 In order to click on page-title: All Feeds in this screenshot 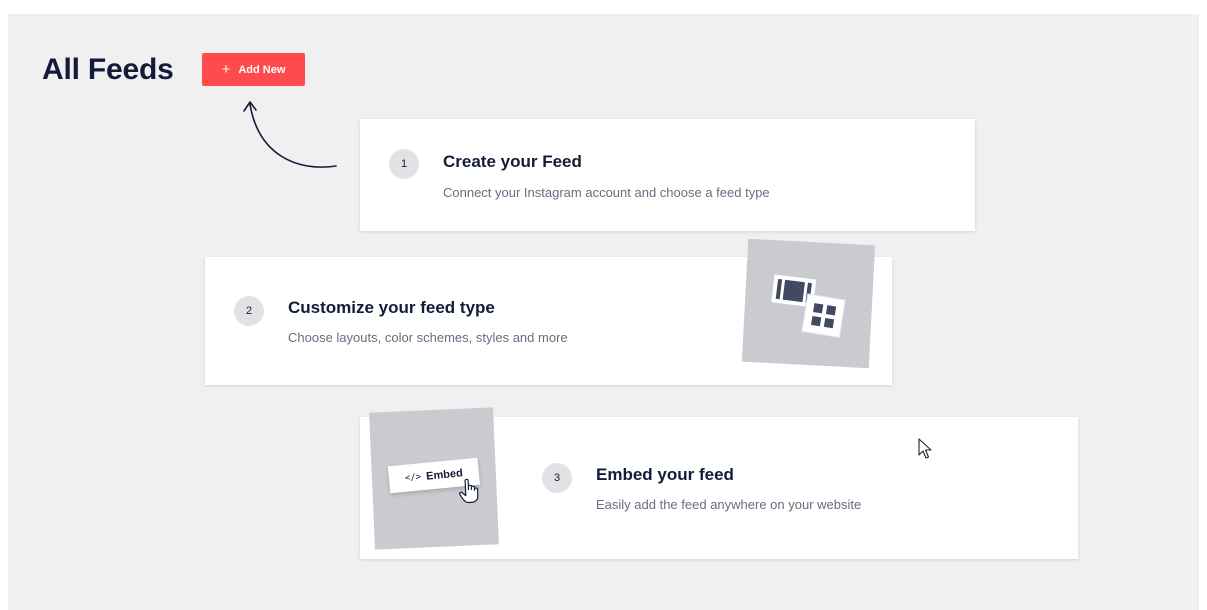, I will do `click(108, 69)`.